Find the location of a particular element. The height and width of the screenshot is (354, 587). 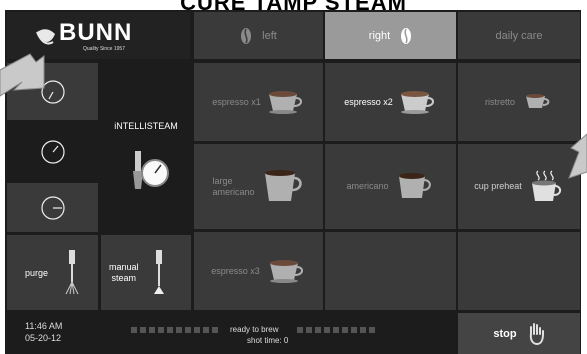

left-callout-arrow-icon is located at coordinates (22, 75).